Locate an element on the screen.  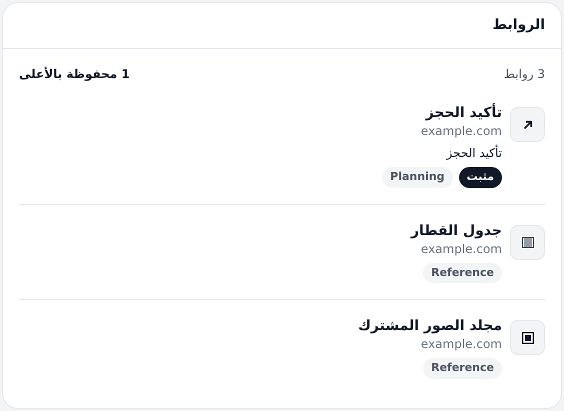
tag-badge: Planning is located at coordinates (417, 177).